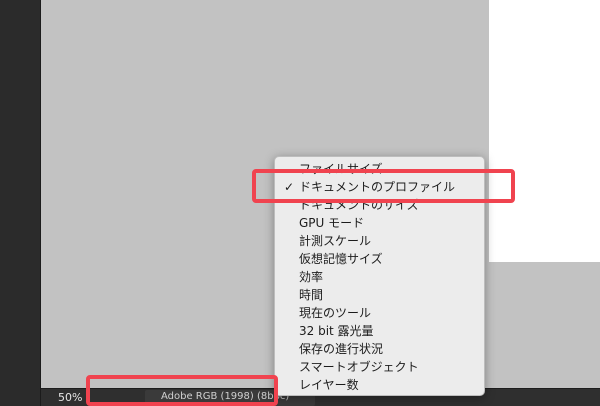 The image size is (600, 406). I want to click on menu-item-label: 時間, so click(311, 295).